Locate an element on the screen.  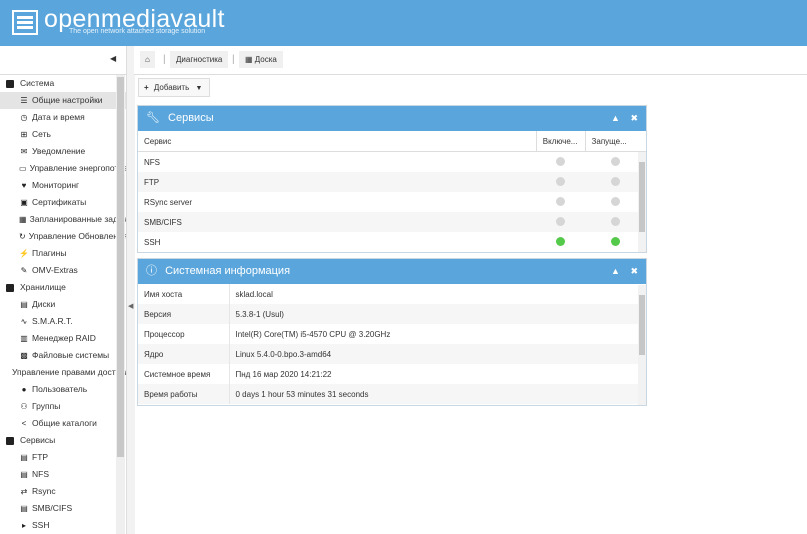
sidebar-item: ▸ SSH is located at coordinates (63, 525).